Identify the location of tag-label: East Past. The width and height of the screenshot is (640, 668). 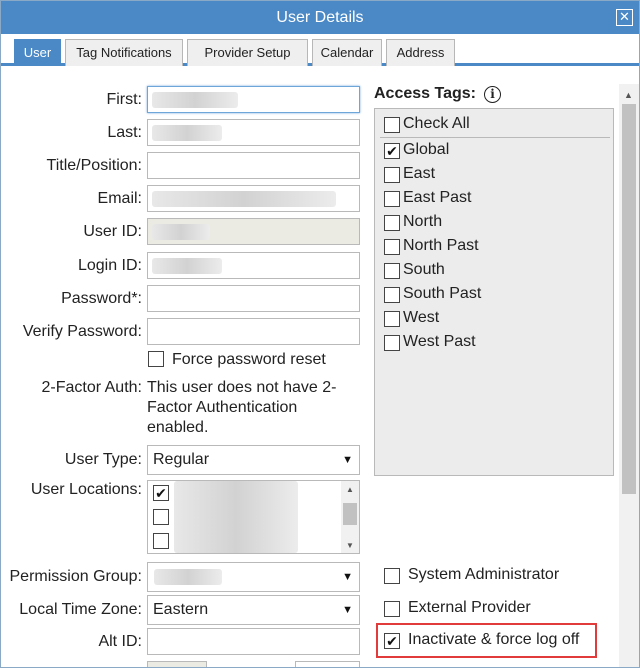
(437, 197).